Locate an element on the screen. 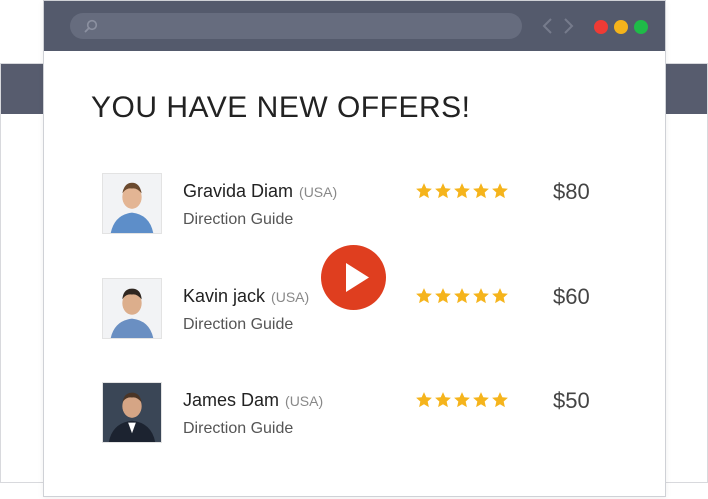 This screenshot has width=708, height=499. play-button is located at coordinates (353, 277).